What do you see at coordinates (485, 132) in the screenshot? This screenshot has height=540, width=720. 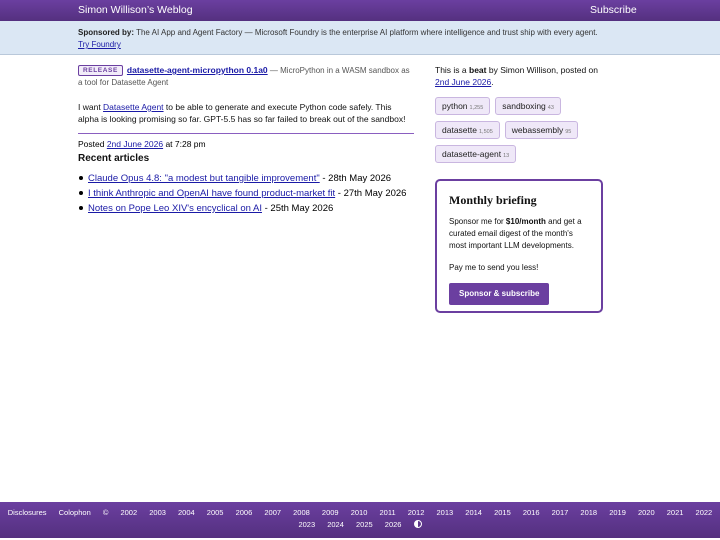 I see `tag-count: 1,505` at bounding box center [485, 132].